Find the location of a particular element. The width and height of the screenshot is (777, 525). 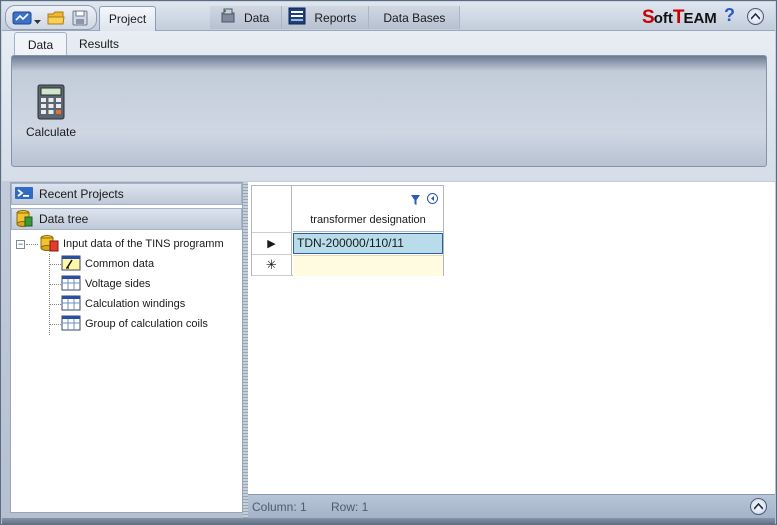

module-tab-reports: Reports is located at coordinates (326, 17).